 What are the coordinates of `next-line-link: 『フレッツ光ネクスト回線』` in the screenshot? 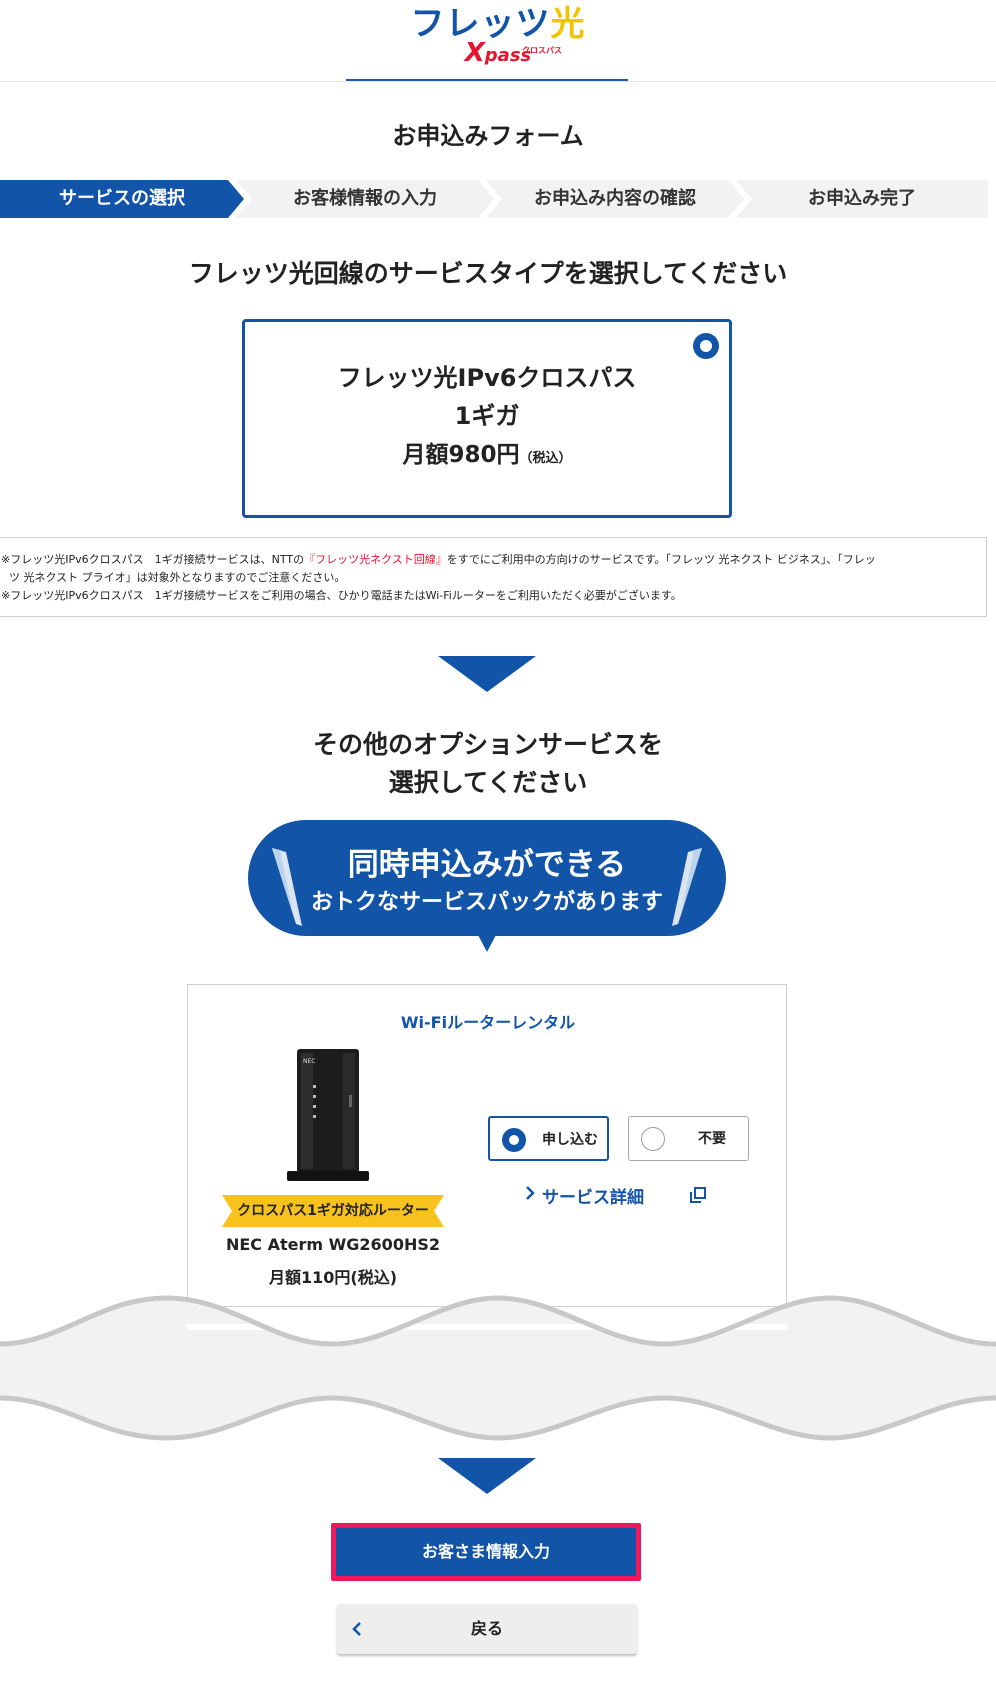 It's located at (375, 559).